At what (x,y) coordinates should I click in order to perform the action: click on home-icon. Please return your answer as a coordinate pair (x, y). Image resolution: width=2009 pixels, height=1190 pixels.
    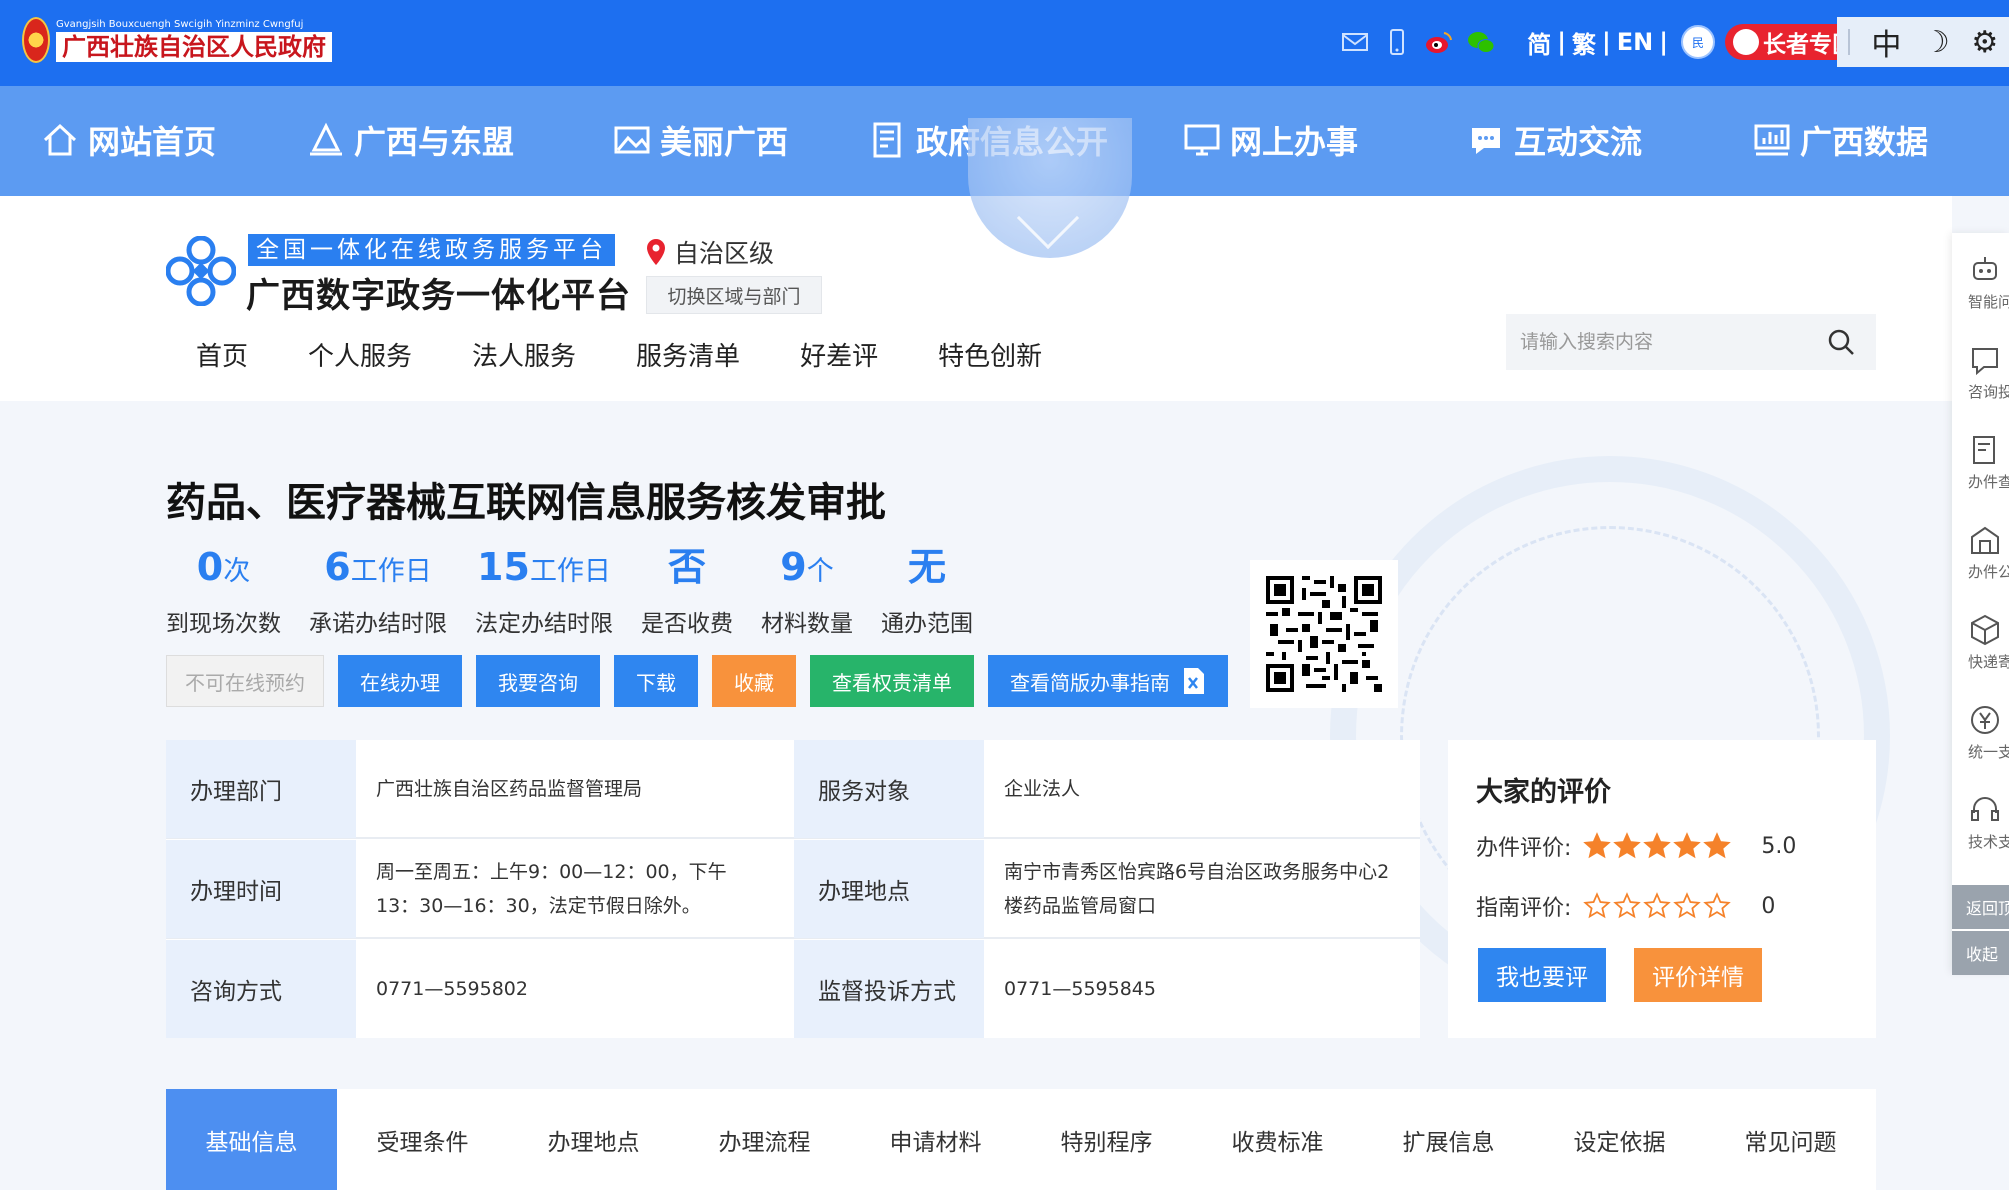
    Looking at the image, I should click on (60, 139).